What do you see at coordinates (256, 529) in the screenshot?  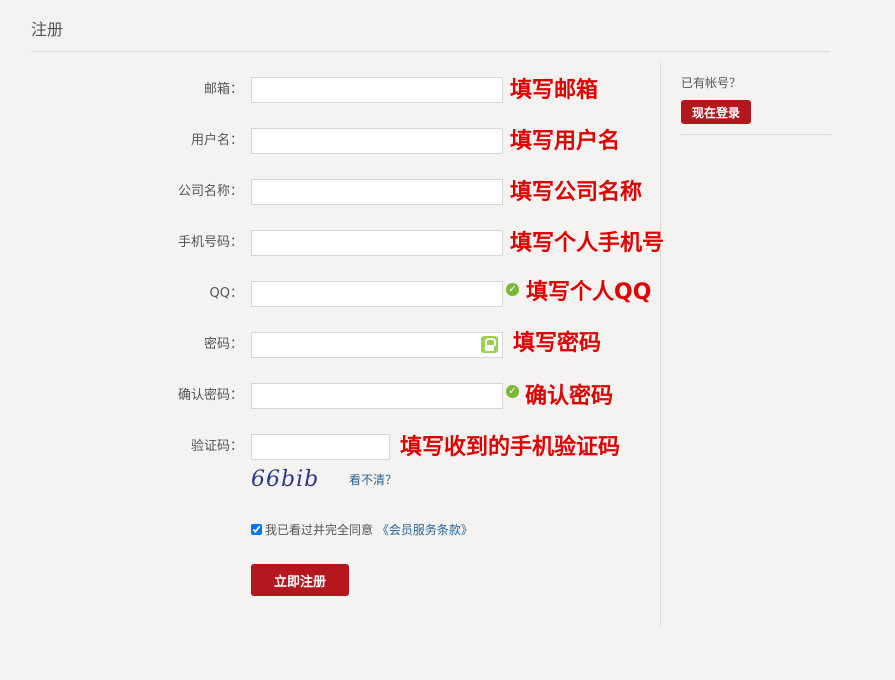 I see `agree-checkbox` at bounding box center [256, 529].